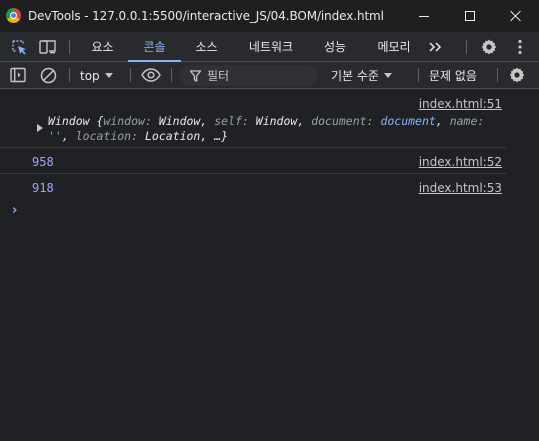 This screenshot has height=441, width=539. I want to click on prop-key: name, so click(463, 121).